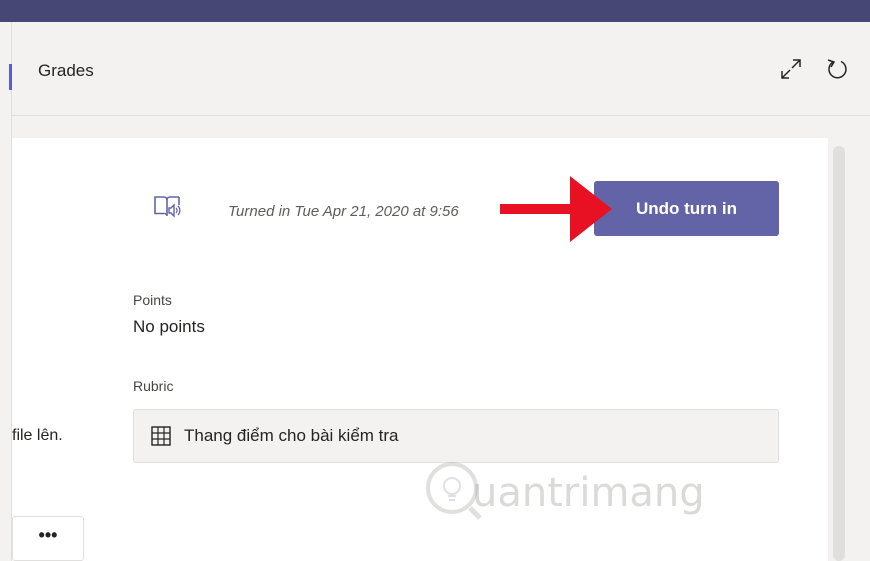 The image size is (870, 561). Describe the element at coordinates (169, 326) in the screenshot. I see `points-value: No points` at that location.